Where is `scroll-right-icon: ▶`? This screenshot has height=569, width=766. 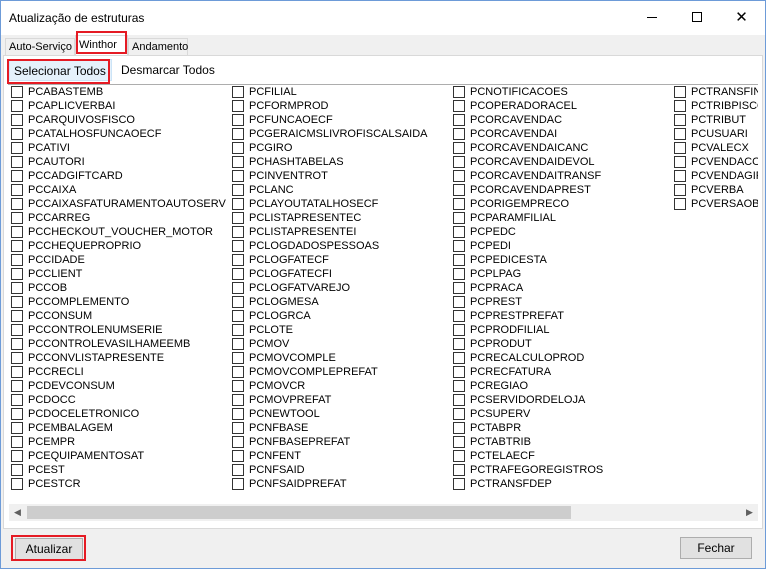 scroll-right-icon: ▶ is located at coordinates (749, 512).